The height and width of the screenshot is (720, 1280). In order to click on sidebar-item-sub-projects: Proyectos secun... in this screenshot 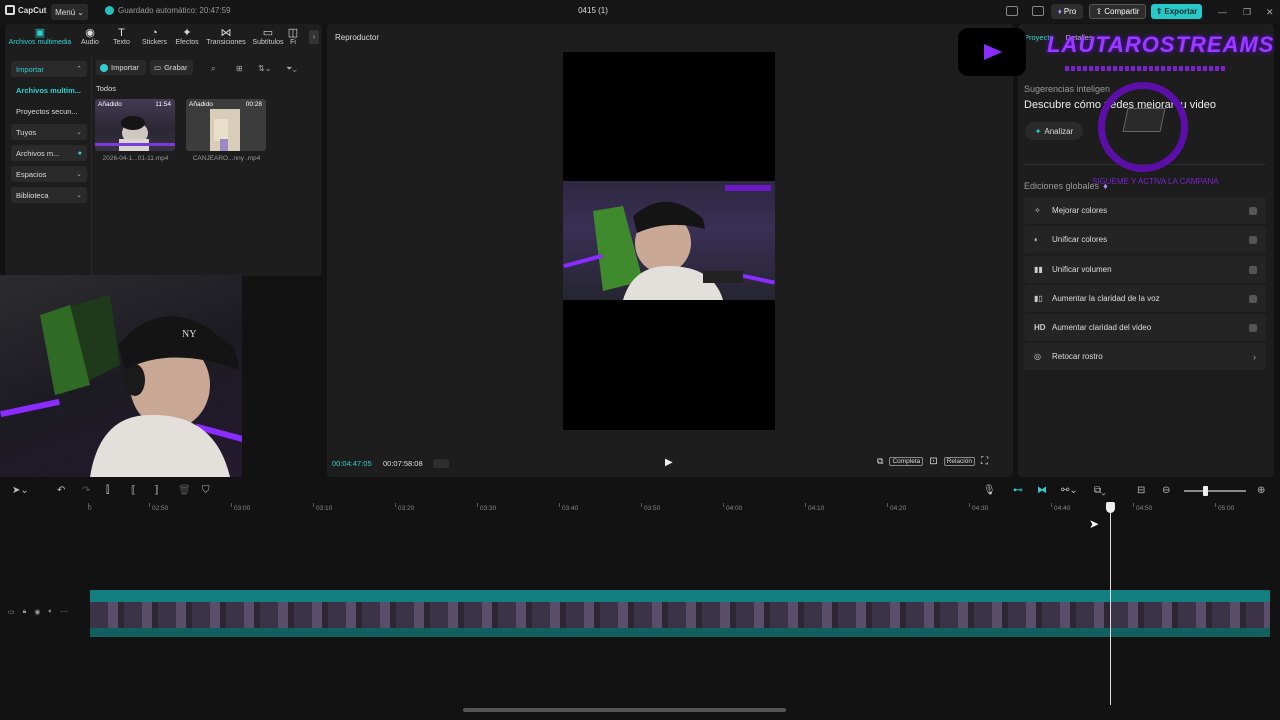, I will do `click(49, 111)`.